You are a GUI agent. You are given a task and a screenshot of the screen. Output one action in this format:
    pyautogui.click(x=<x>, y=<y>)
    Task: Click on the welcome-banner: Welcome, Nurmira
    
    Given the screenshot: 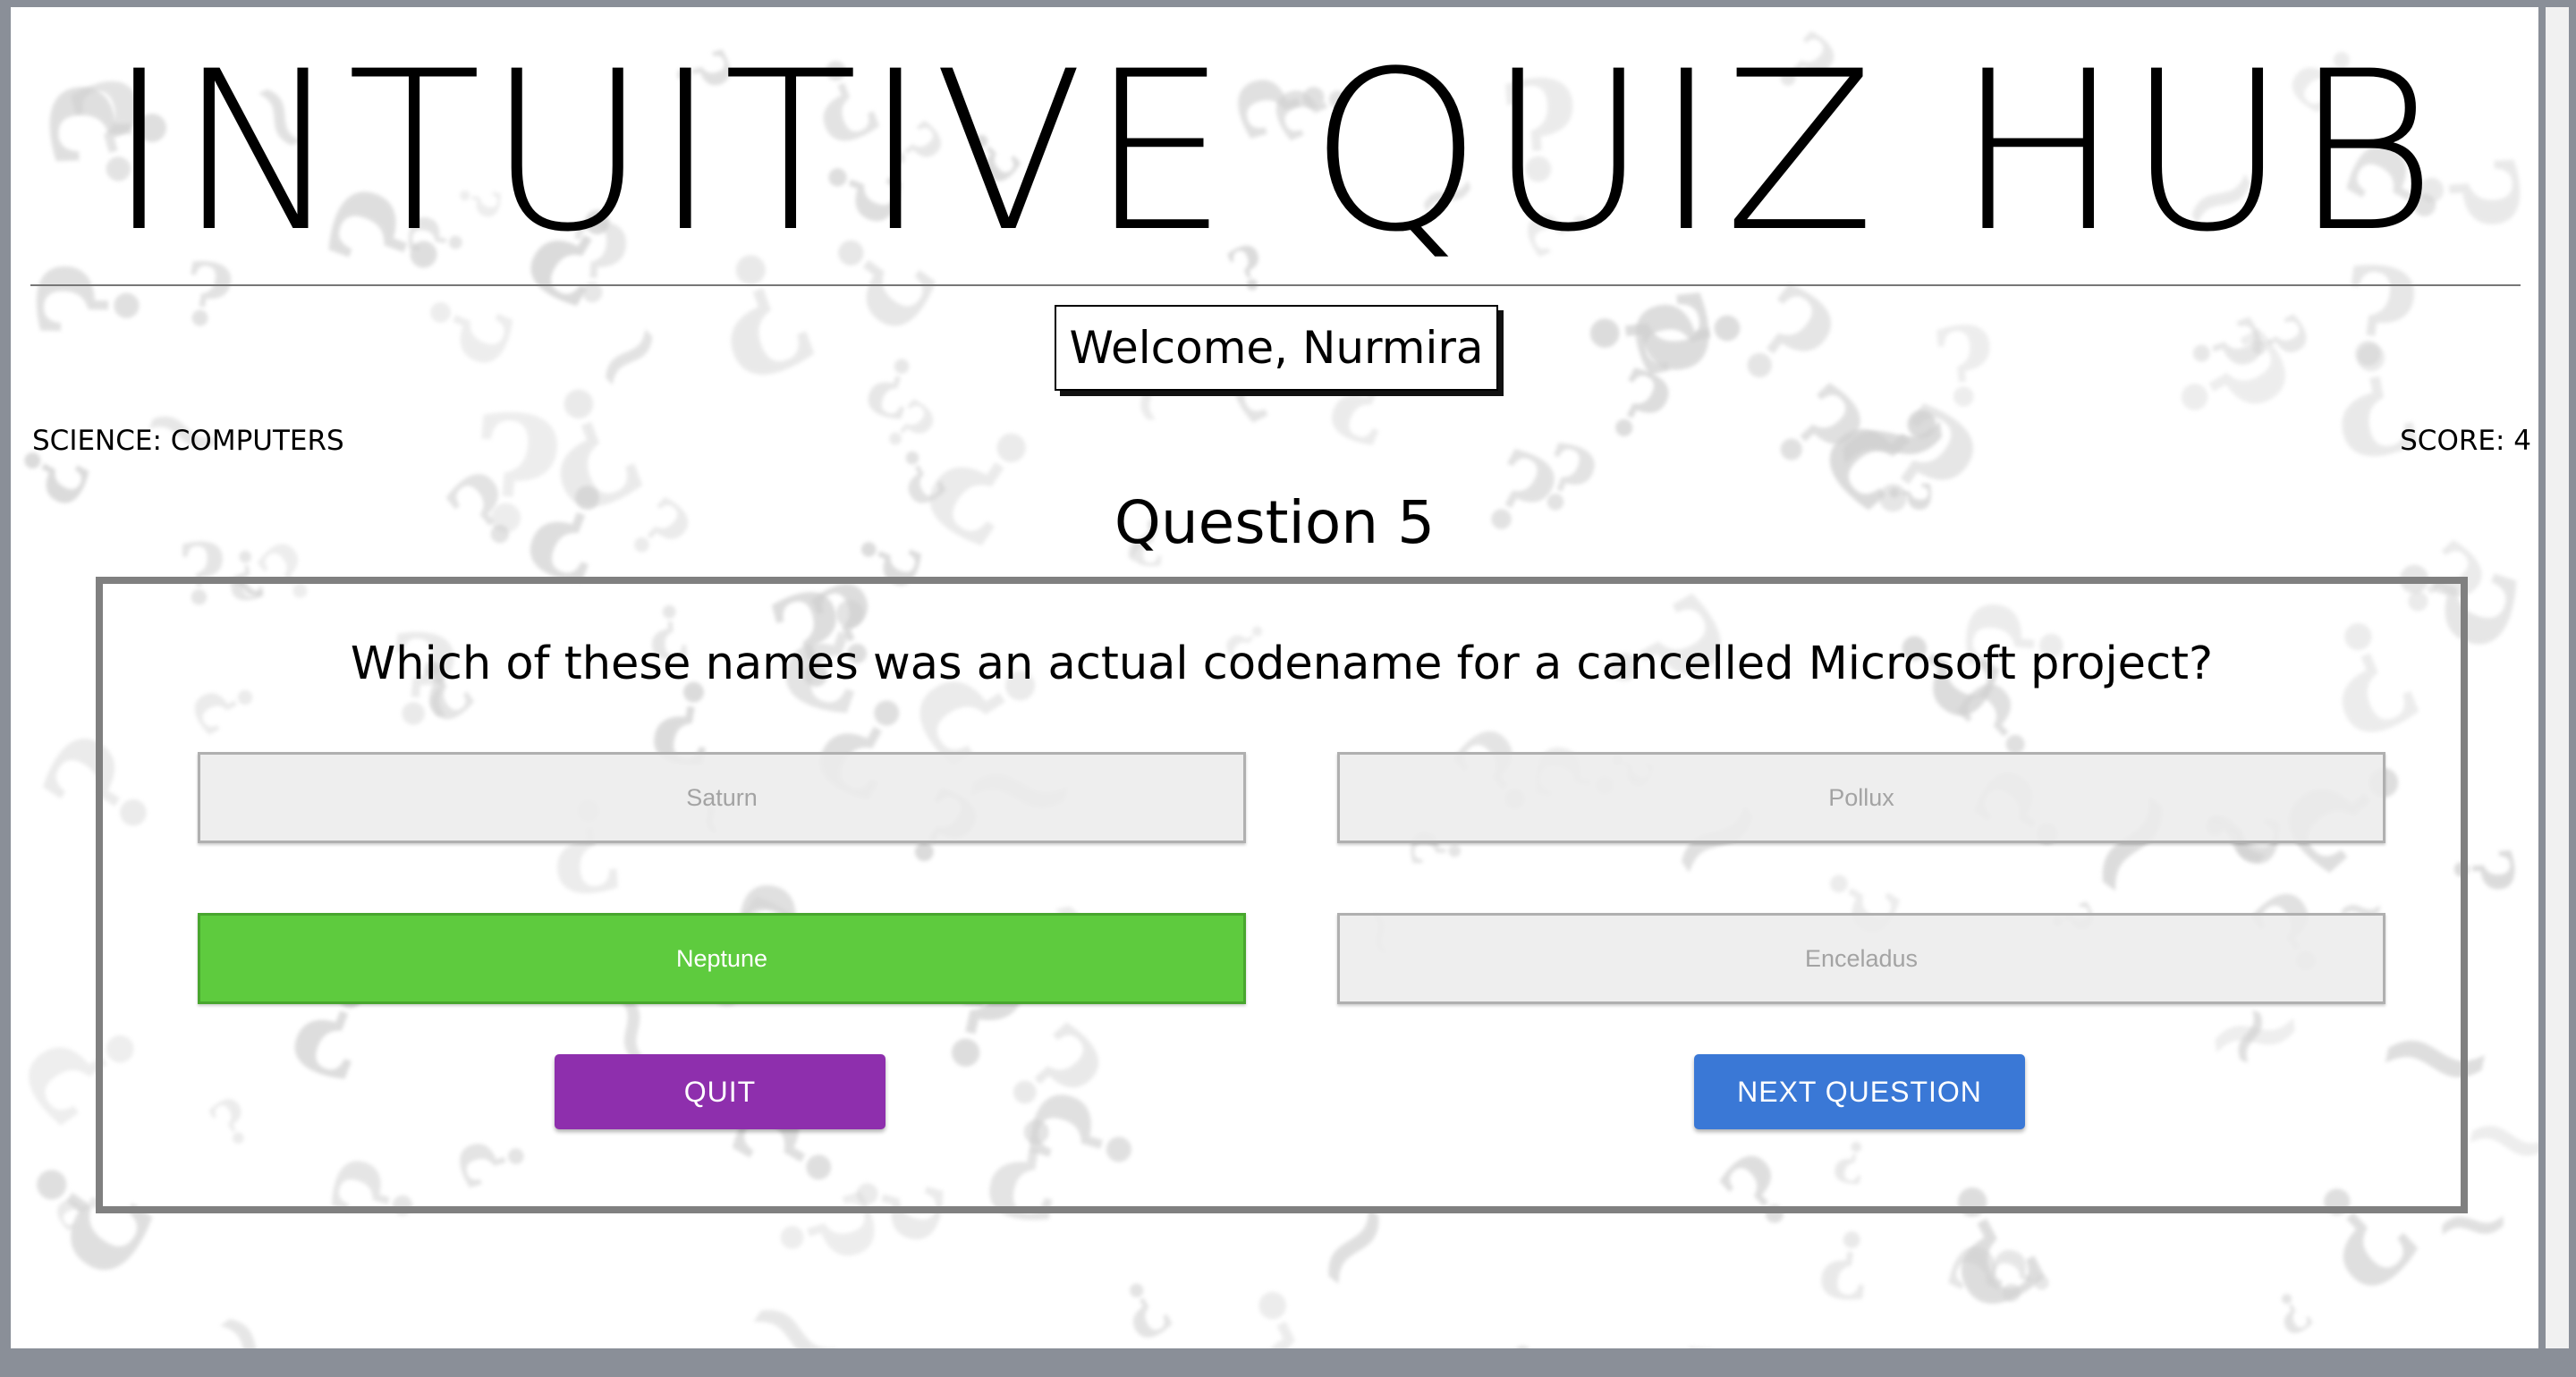 What is the action you would take?
    pyautogui.click(x=1276, y=348)
    